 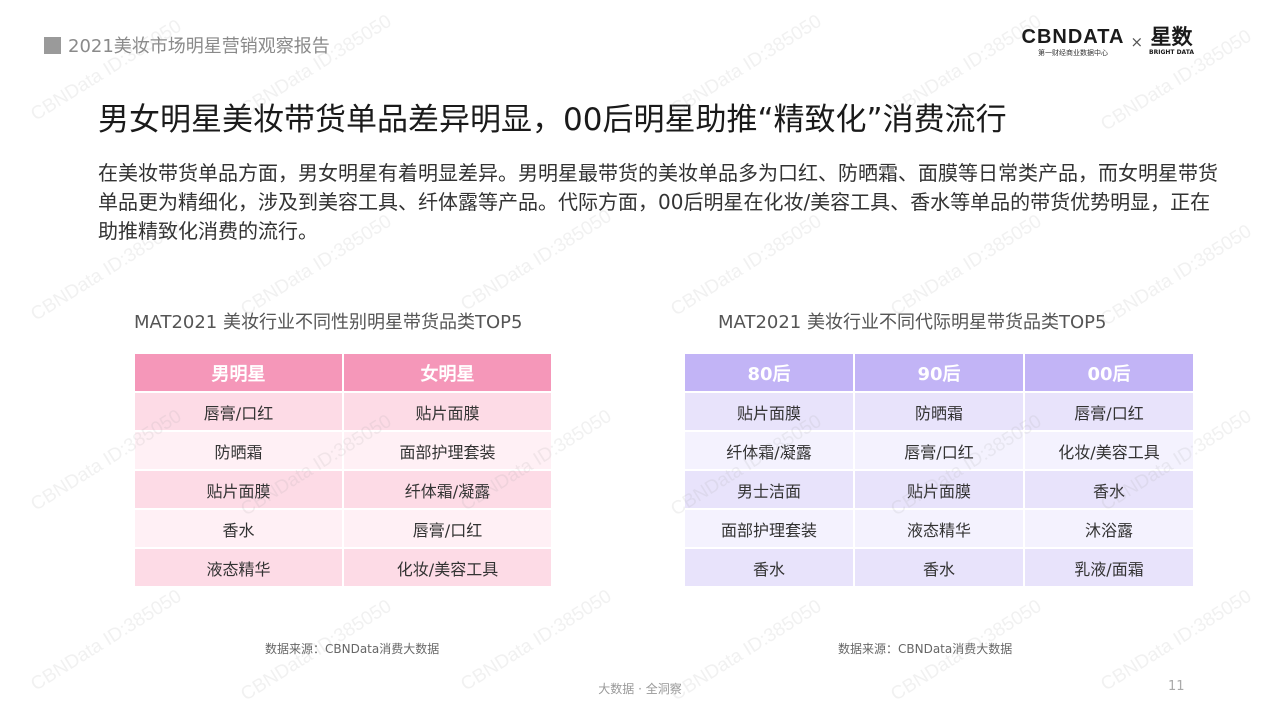 I want to click on page-number: 11, so click(x=1176, y=686).